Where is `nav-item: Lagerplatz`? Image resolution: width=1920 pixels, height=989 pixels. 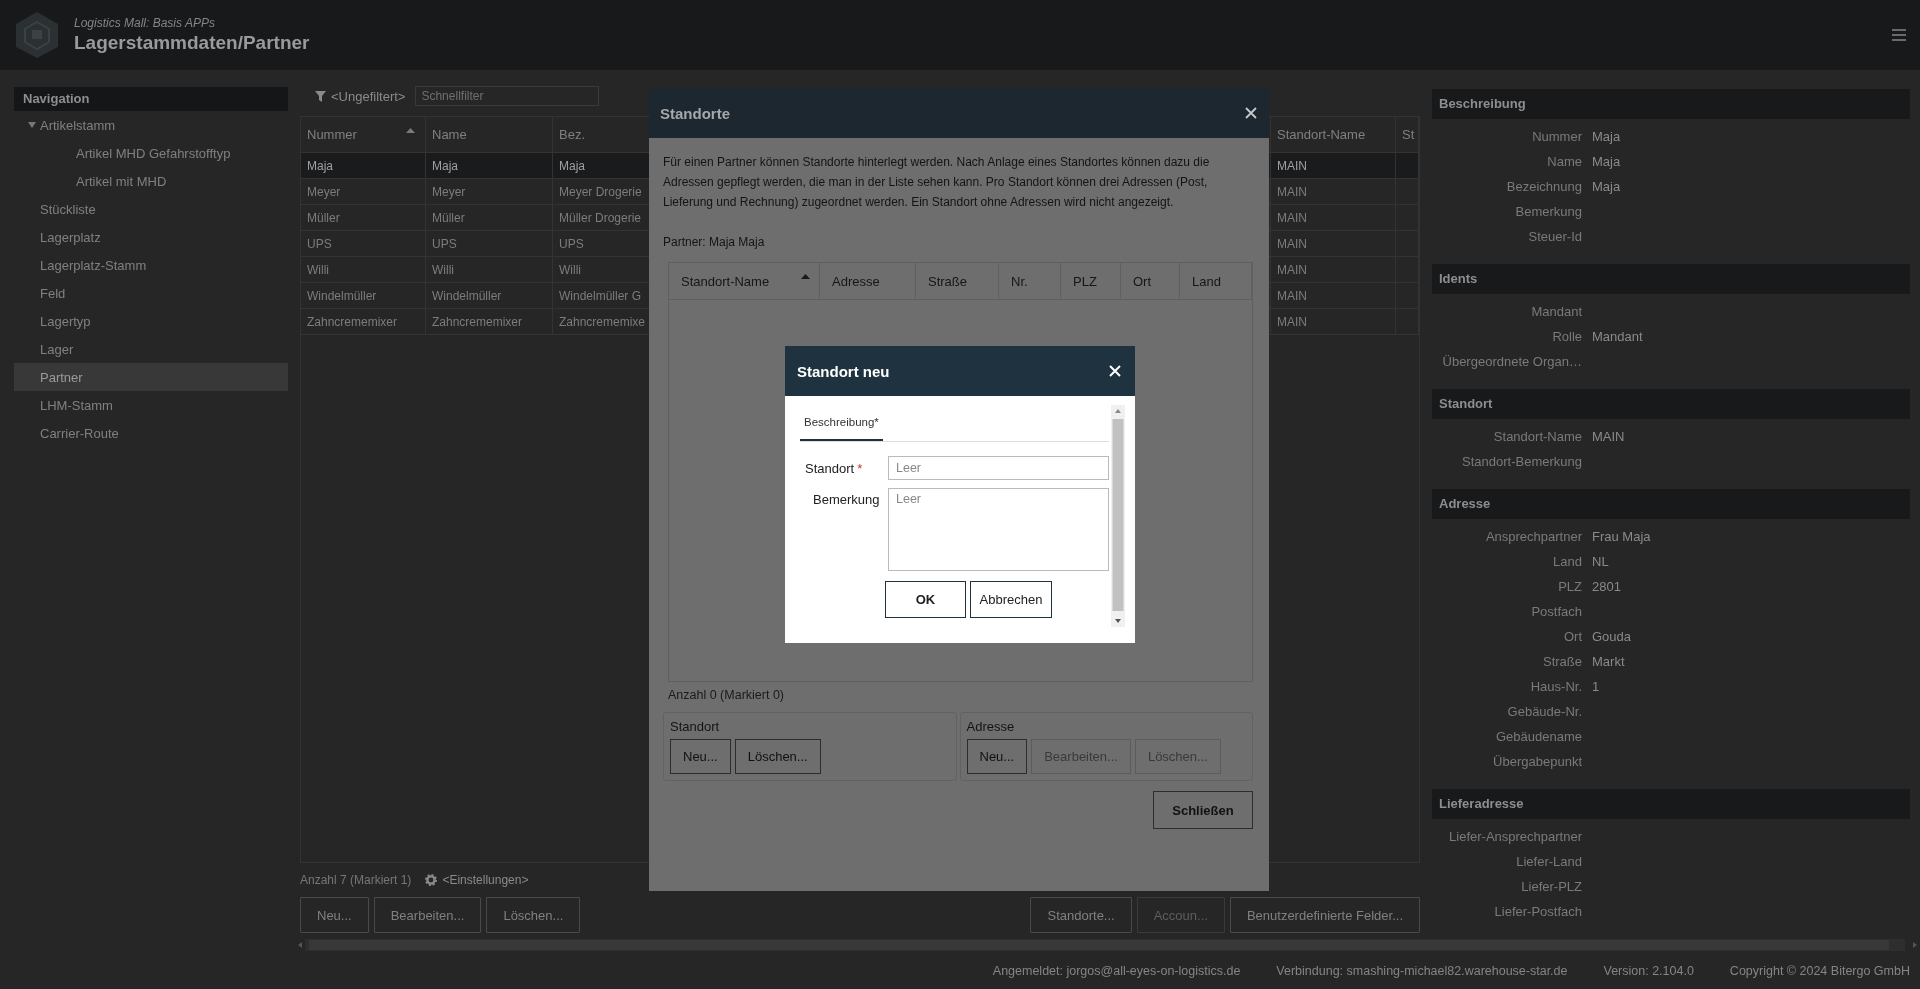 nav-item: Lagerplatz is located at coordinates (151, 237).